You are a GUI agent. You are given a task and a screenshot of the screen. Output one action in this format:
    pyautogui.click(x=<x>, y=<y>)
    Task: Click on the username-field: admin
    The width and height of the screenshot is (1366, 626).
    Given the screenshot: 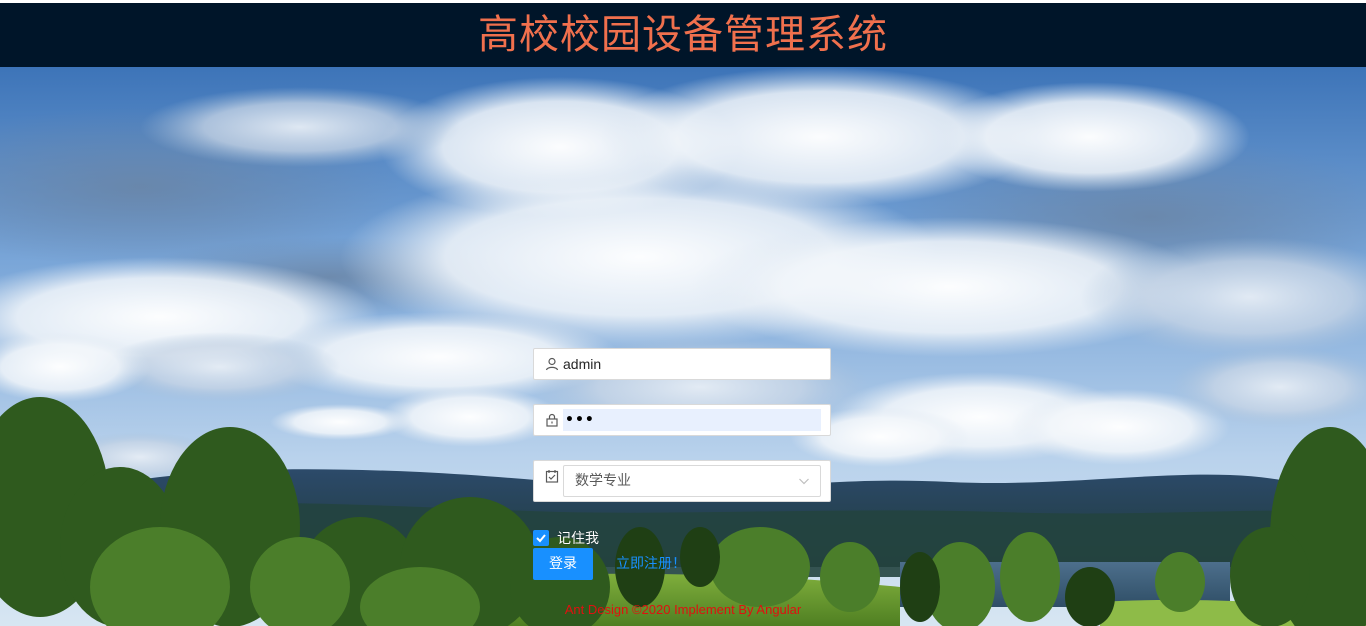 What is the action you would take?
    pyautogui.click(x=682, y=364)
    